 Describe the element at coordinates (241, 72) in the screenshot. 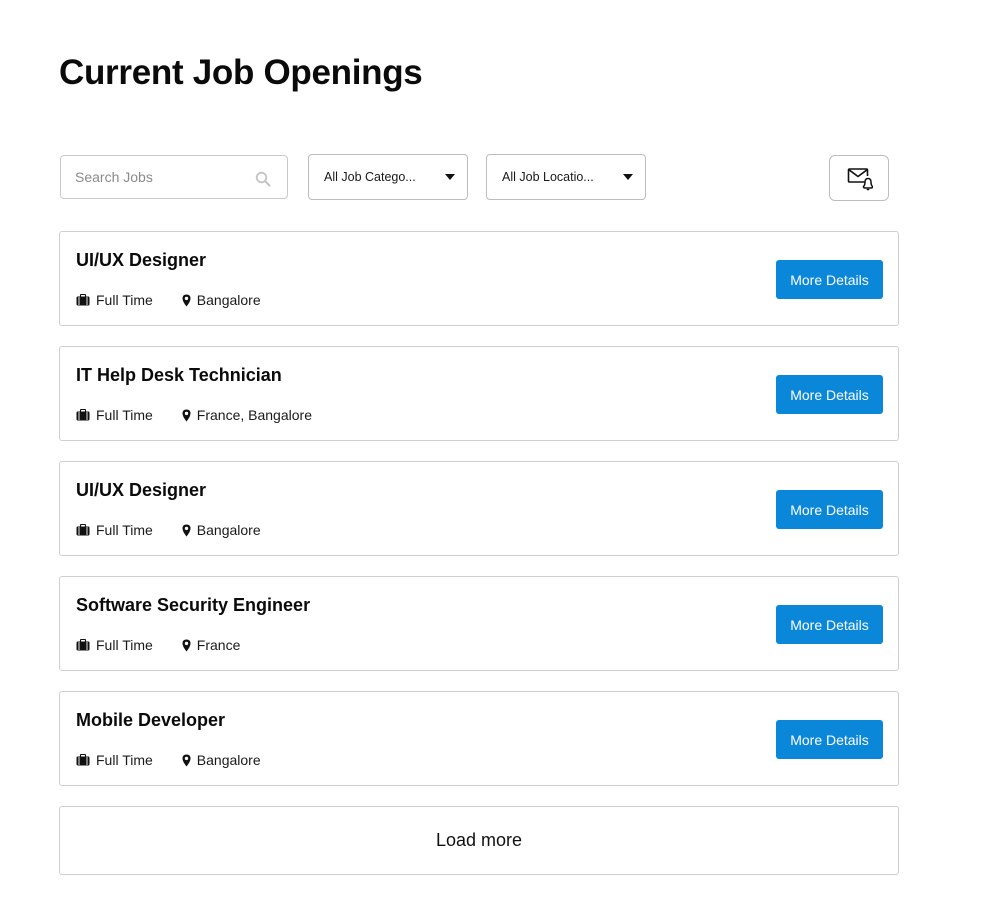

I see `page-title: Current Job Openings` at that location.